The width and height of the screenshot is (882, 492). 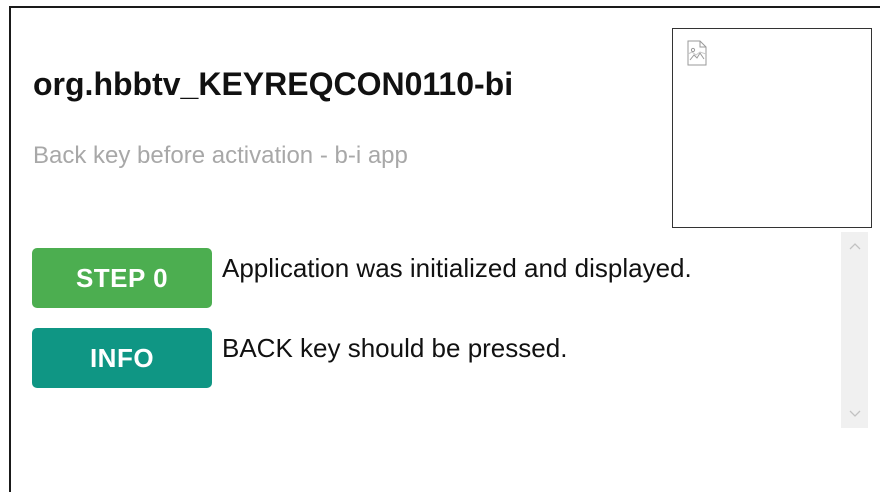 What do you see at coordinates (772, 128) in the screenshot?
I see `video-object` at bounding box center [772, 128].